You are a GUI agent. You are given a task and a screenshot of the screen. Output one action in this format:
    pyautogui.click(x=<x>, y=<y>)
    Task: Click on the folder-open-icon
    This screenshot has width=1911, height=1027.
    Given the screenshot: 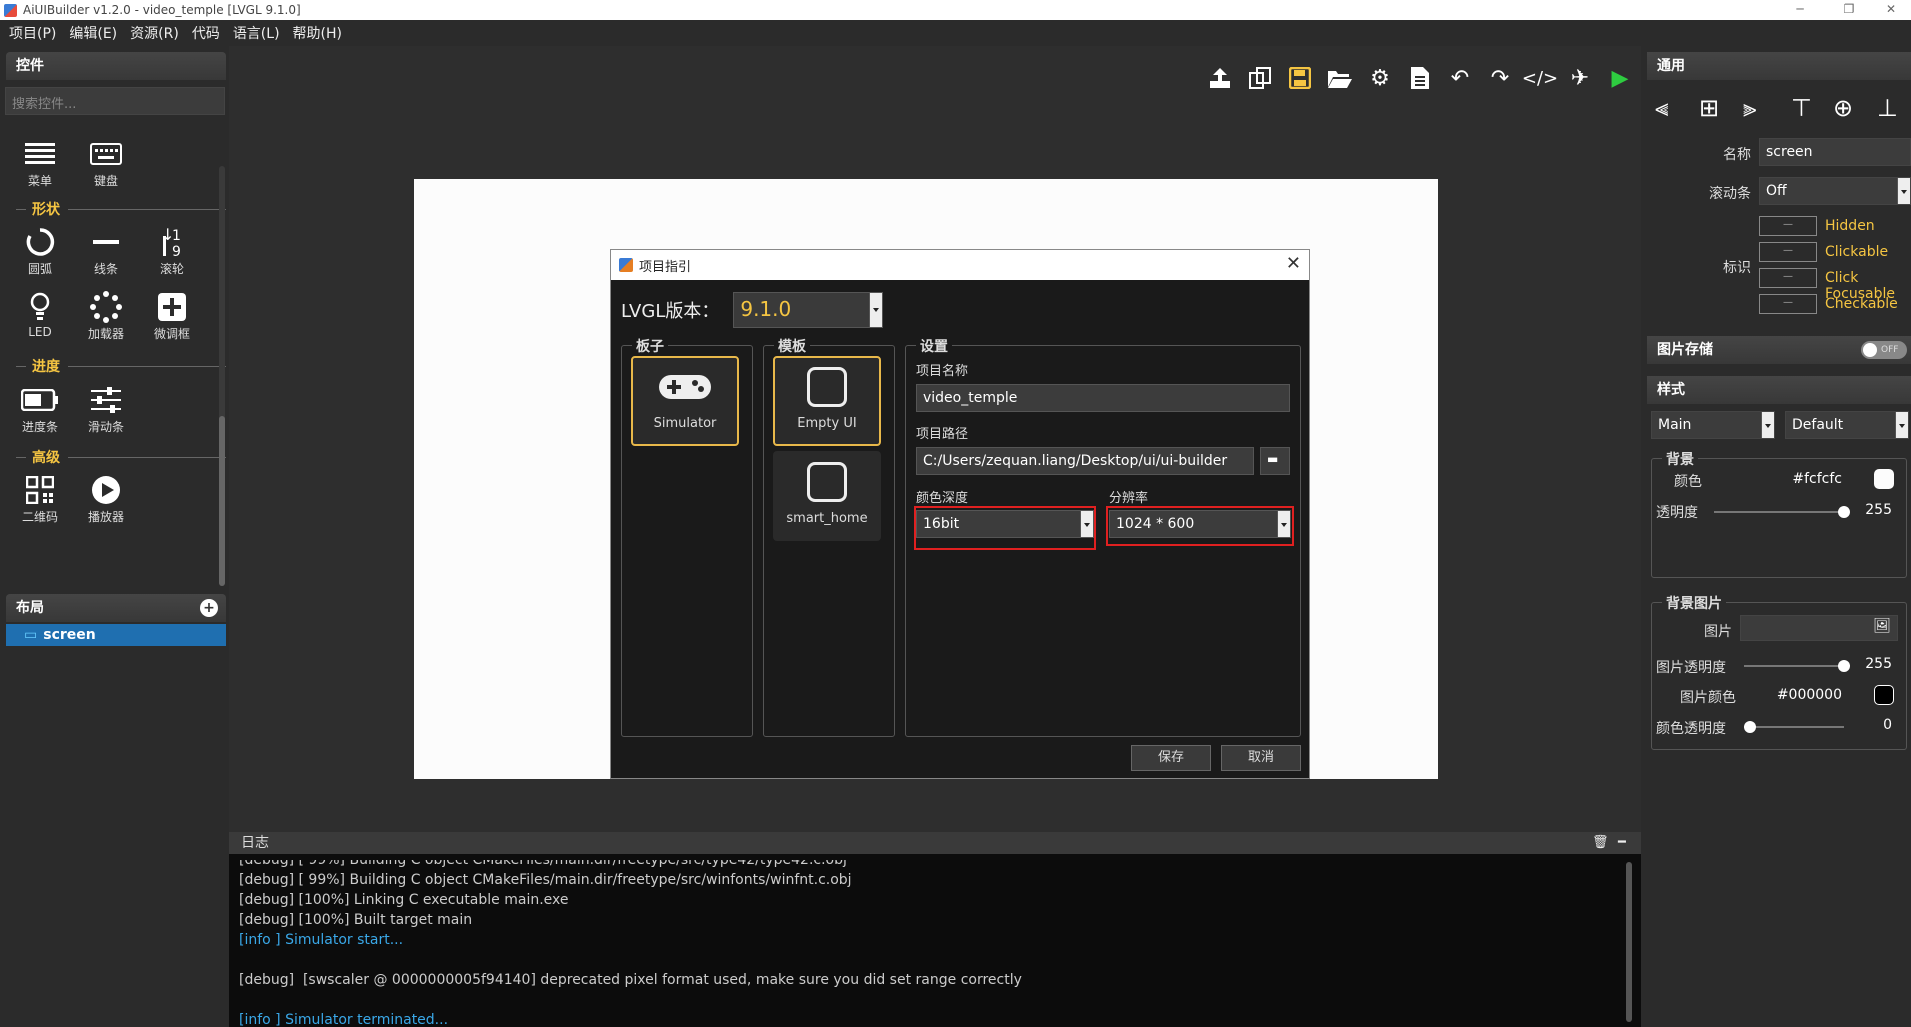 What is the action you would take?
    pyautogui.click(x=1340, y=78)
    